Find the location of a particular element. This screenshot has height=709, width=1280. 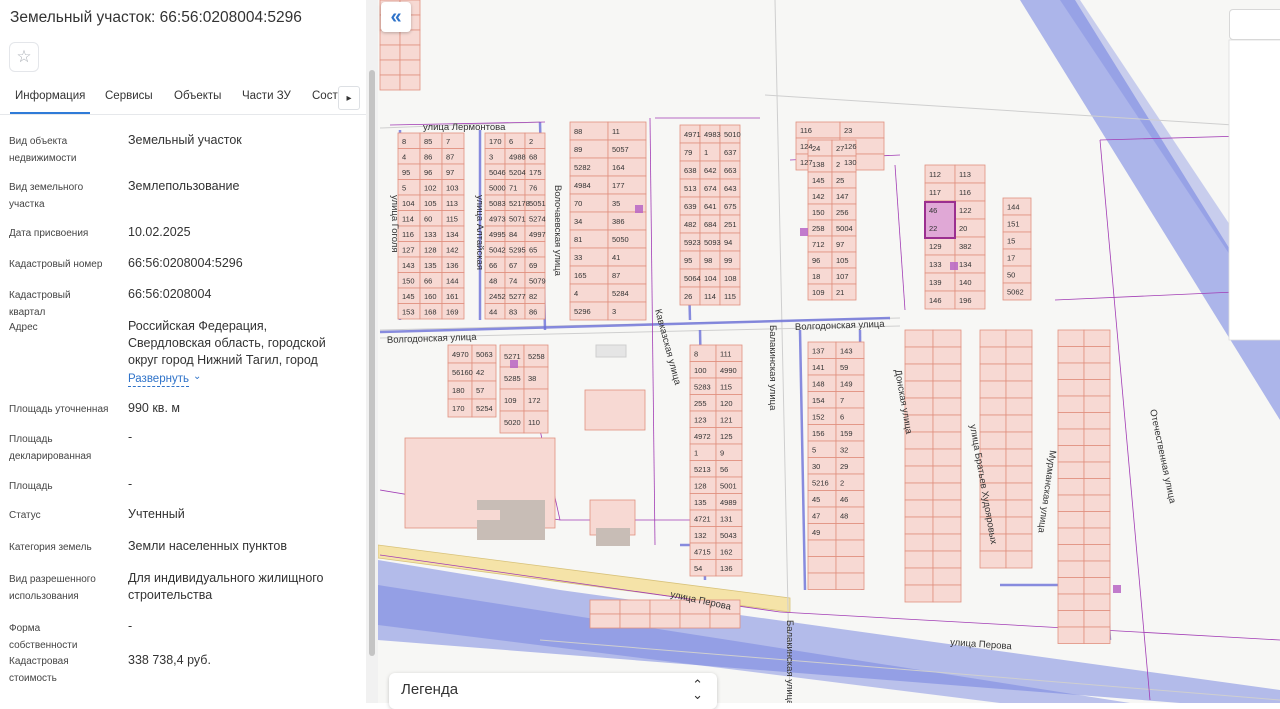

parcel-number: 97 is located at coordinates (840, 244).